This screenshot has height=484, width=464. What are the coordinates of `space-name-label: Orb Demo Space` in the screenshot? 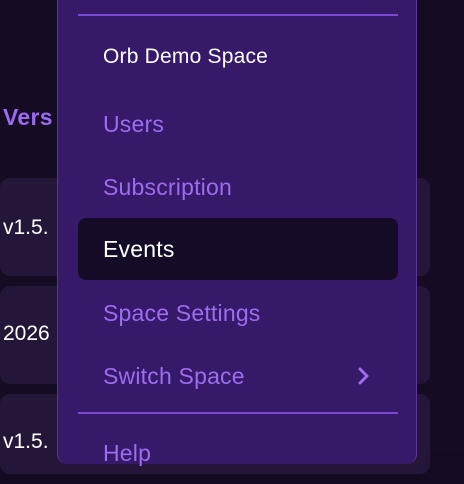 It's located at (186, 56).